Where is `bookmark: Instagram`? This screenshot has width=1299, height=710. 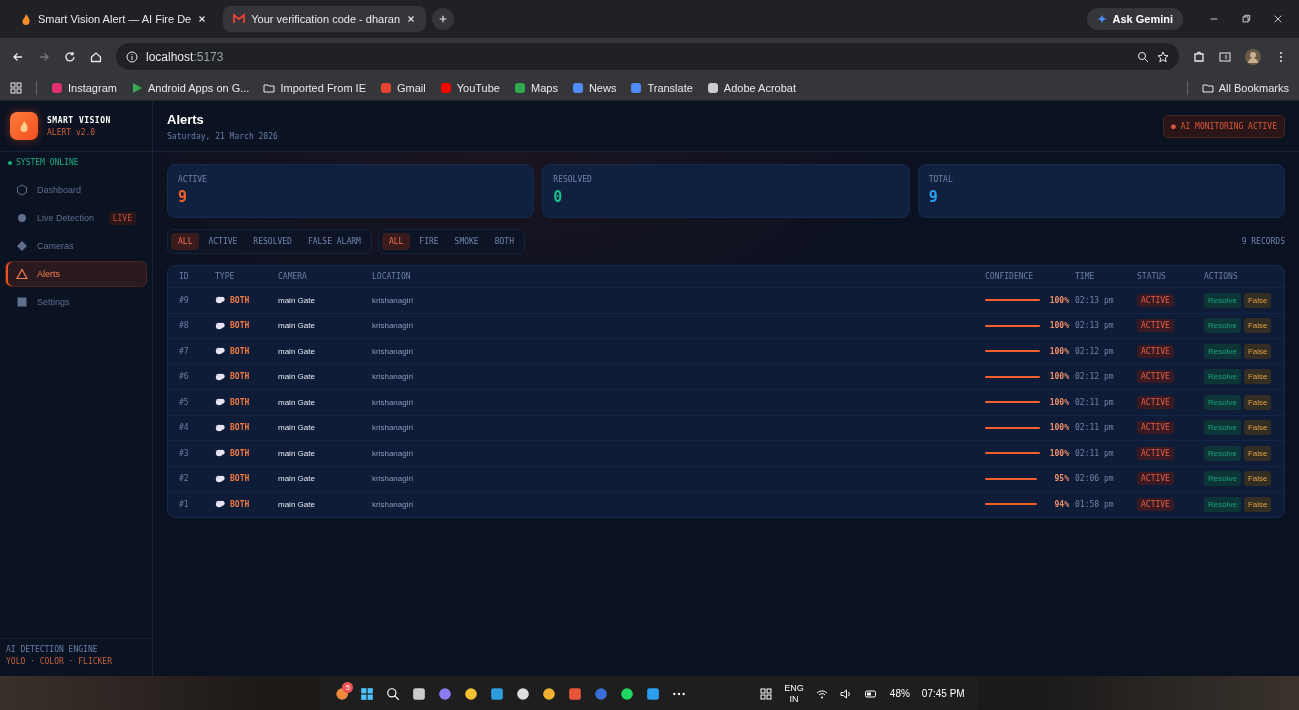
bookmark: Instagram is located at coordinates (84, 87).